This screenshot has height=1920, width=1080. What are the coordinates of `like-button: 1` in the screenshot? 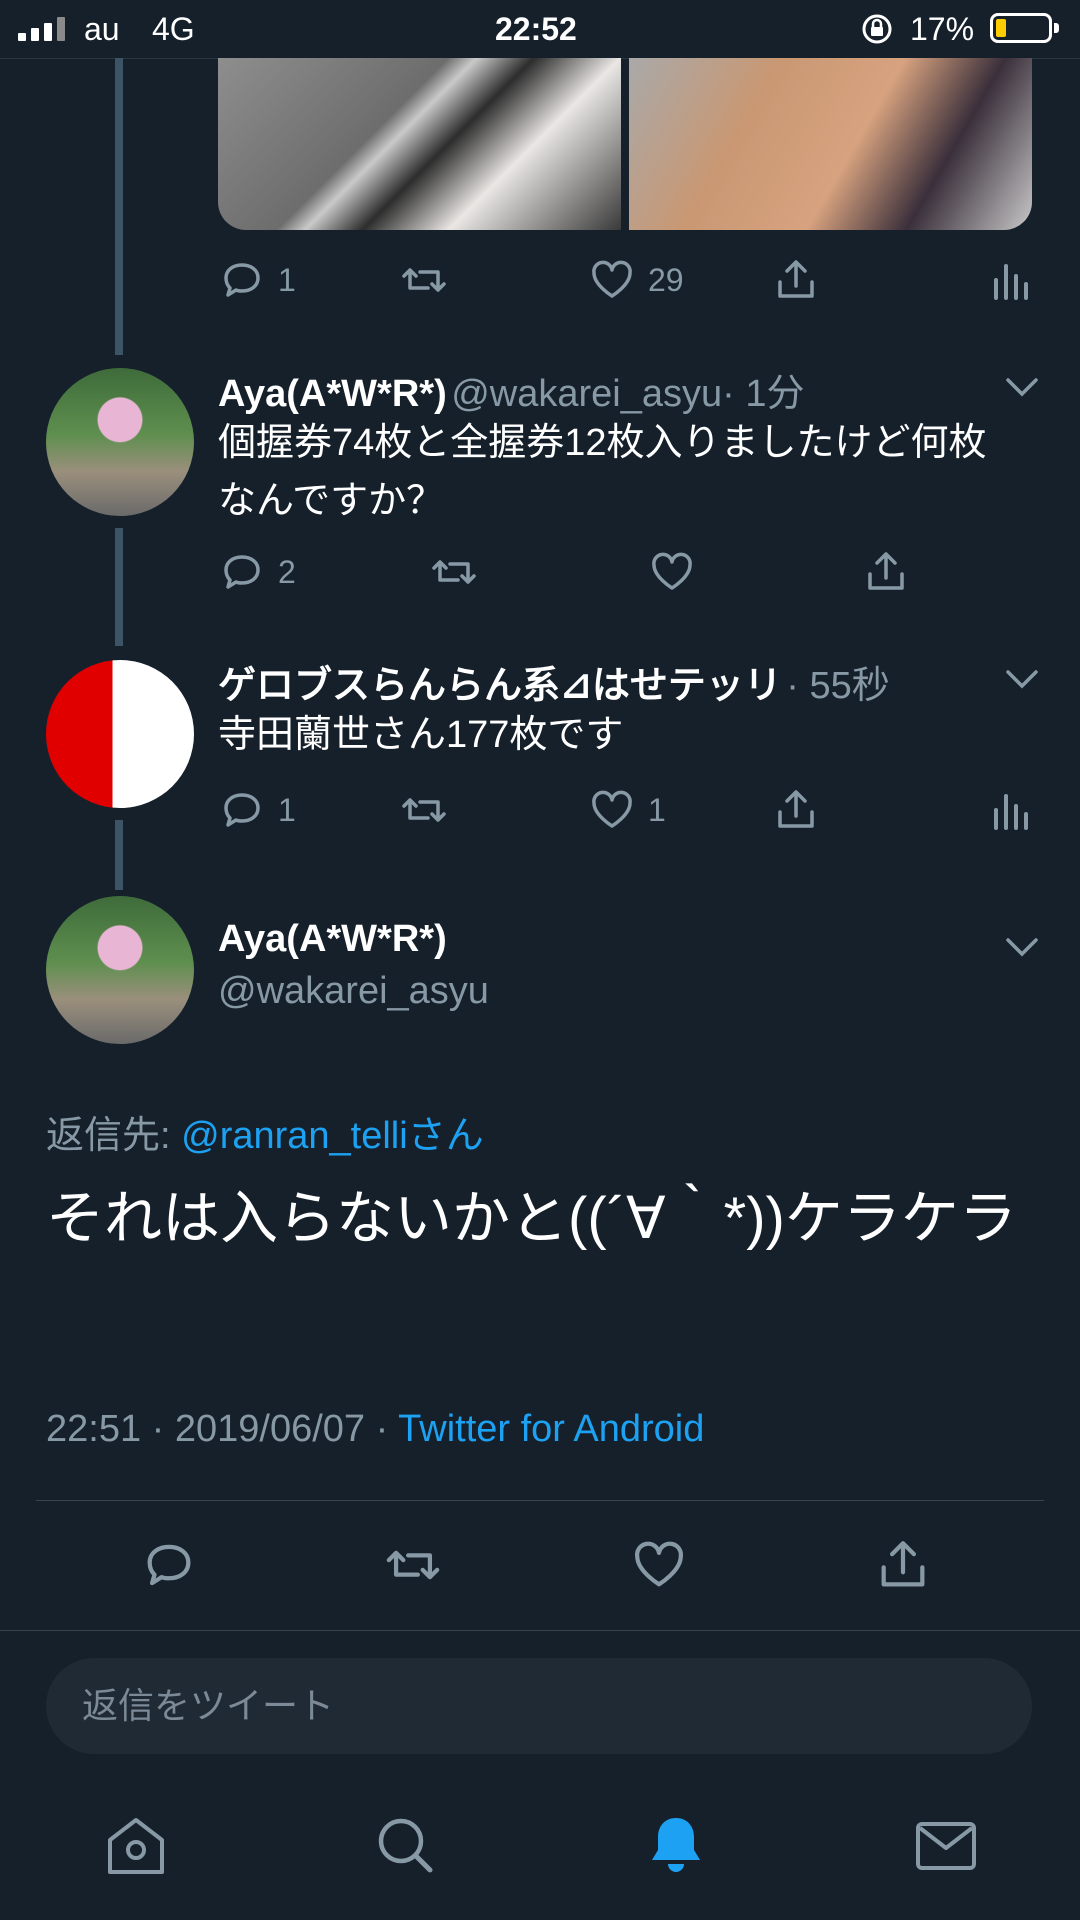 It's located at (627, 810).